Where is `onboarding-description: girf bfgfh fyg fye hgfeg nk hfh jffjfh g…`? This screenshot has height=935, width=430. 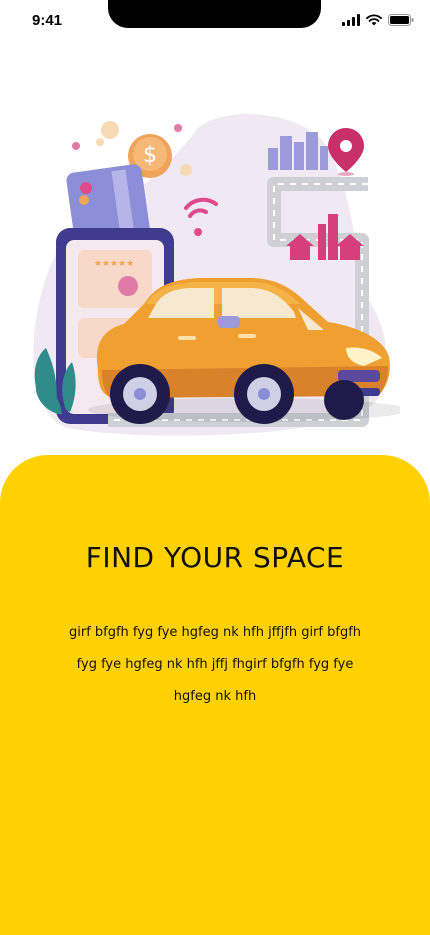 onboarding-description: girf bfgfh fyg fye hgfeg nk hfh jffjfh g… is located at coordinates (215, 664).